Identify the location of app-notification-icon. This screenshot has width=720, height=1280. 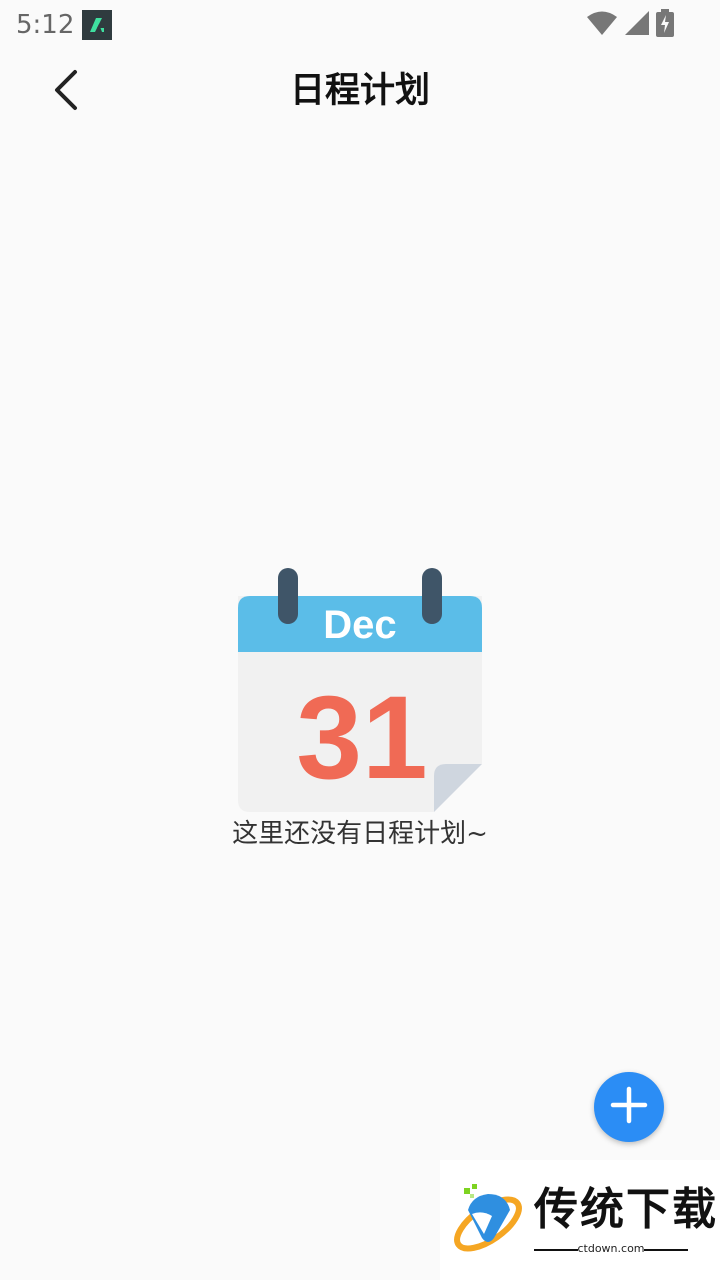
(97, 25).